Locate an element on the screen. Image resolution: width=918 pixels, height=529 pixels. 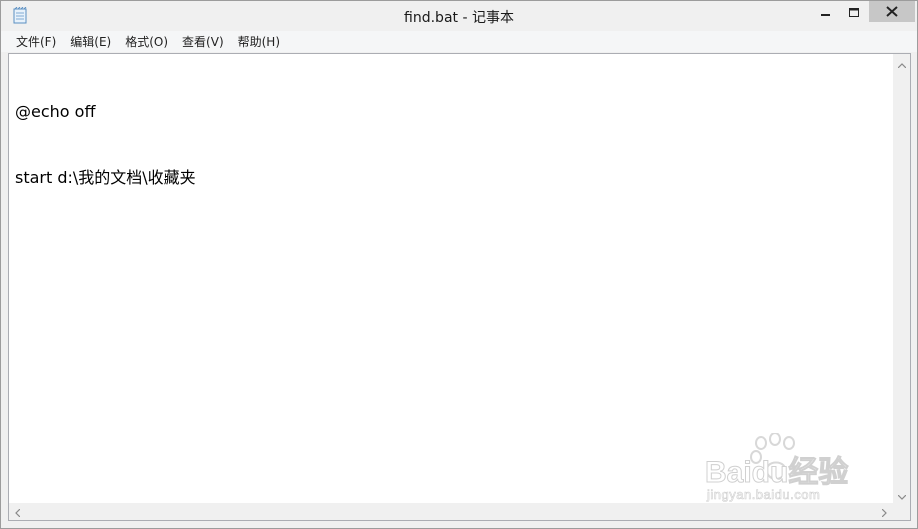
chevron-left-icon is located at coordinates (18, 511).